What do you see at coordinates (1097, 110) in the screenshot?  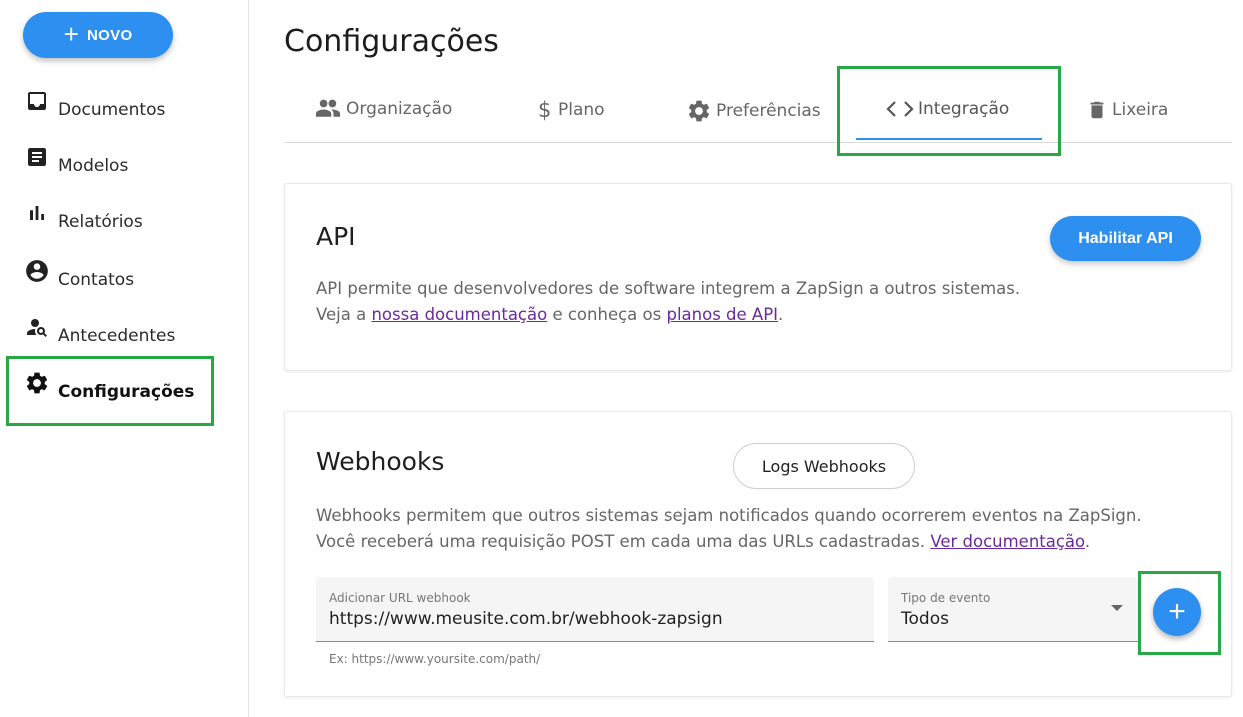 I see `trash-icon` at bounding box center [1097, 110].